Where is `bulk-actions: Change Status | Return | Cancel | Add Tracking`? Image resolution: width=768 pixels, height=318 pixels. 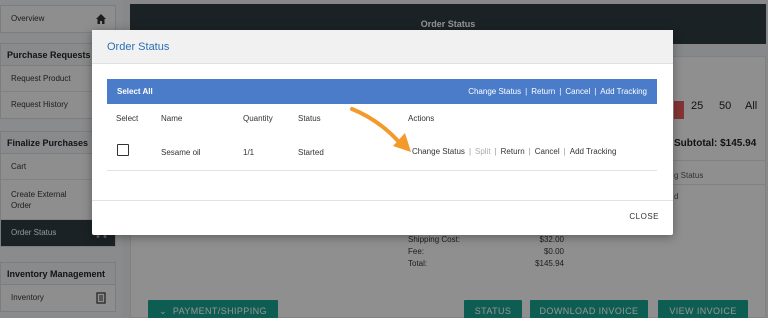 bulk-actions: Change Status | Return | Cancel | Add Tracking is located at coordinates (557, 91).